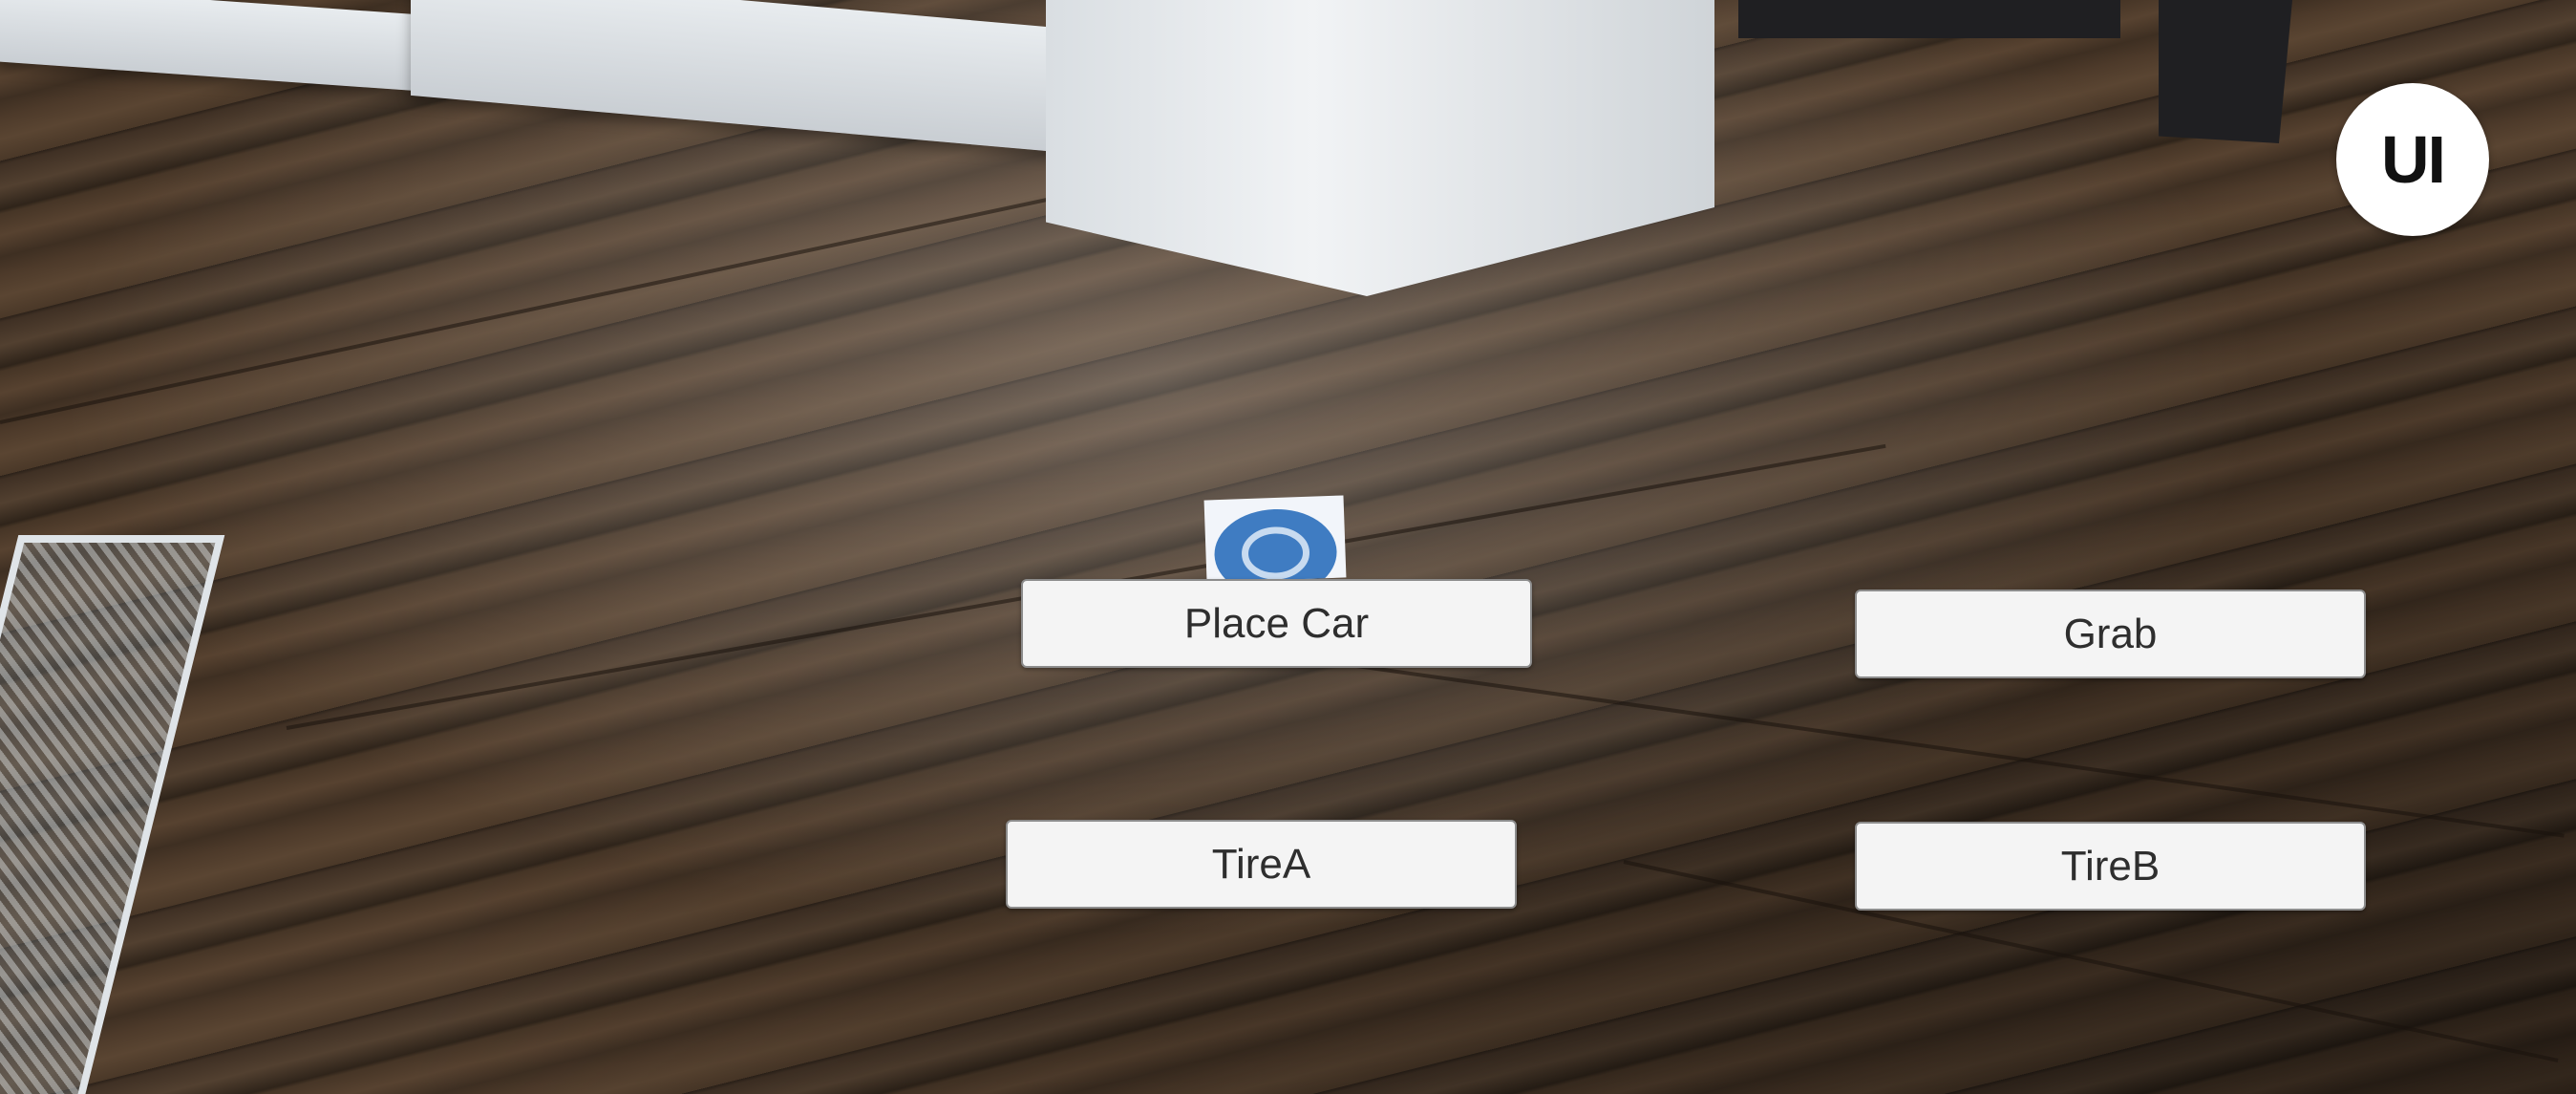  Describe the element at coordinates (2111, 866) in the screenshot. I see `tire-b-button: TireB` at that location.